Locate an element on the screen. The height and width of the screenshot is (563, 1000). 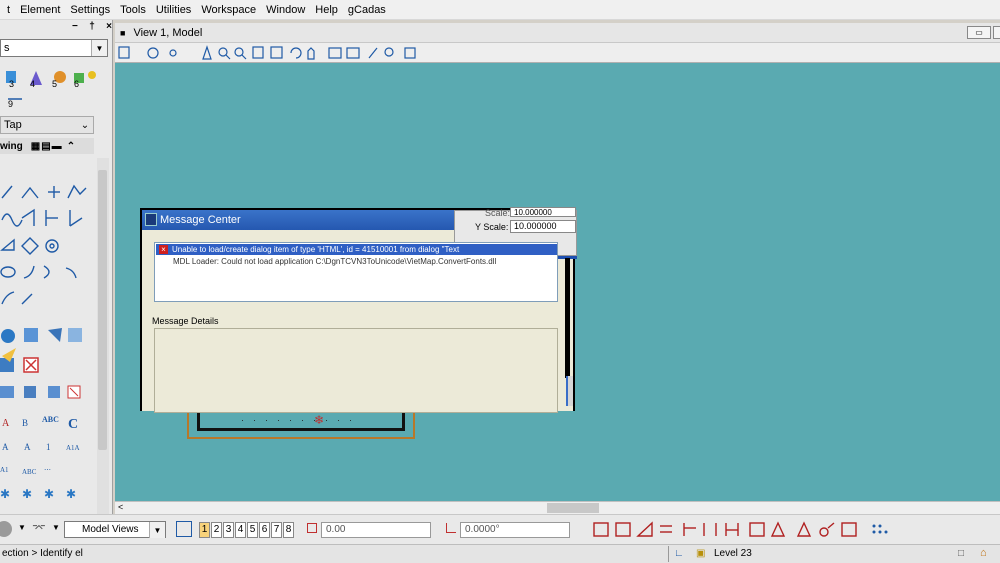
back-icon is located at coordinates (6, 529).